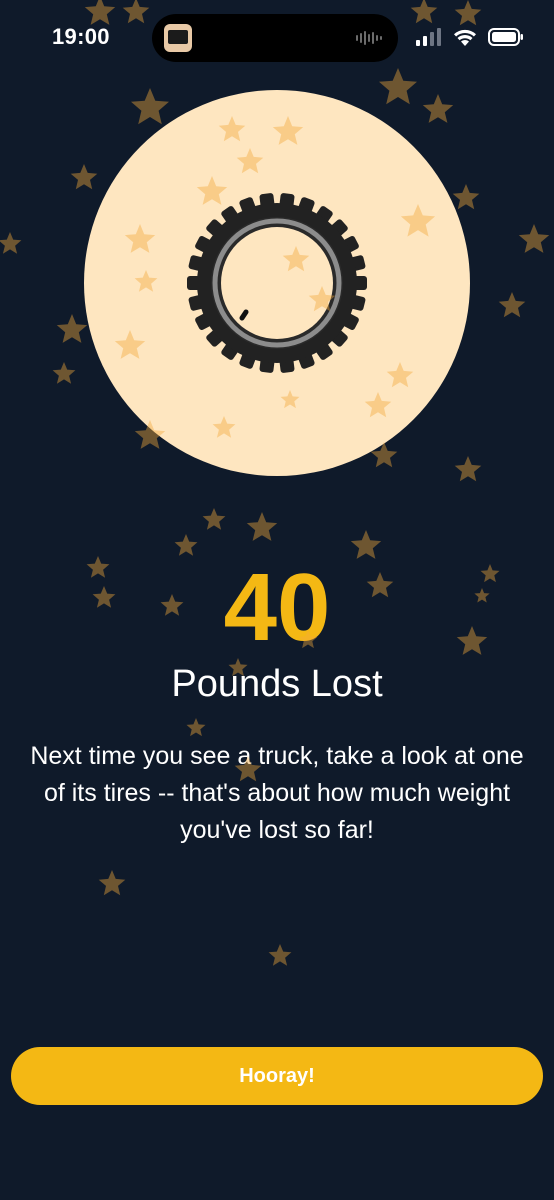  I want to click on pounds-lost-value: 40, so click(277, 607).